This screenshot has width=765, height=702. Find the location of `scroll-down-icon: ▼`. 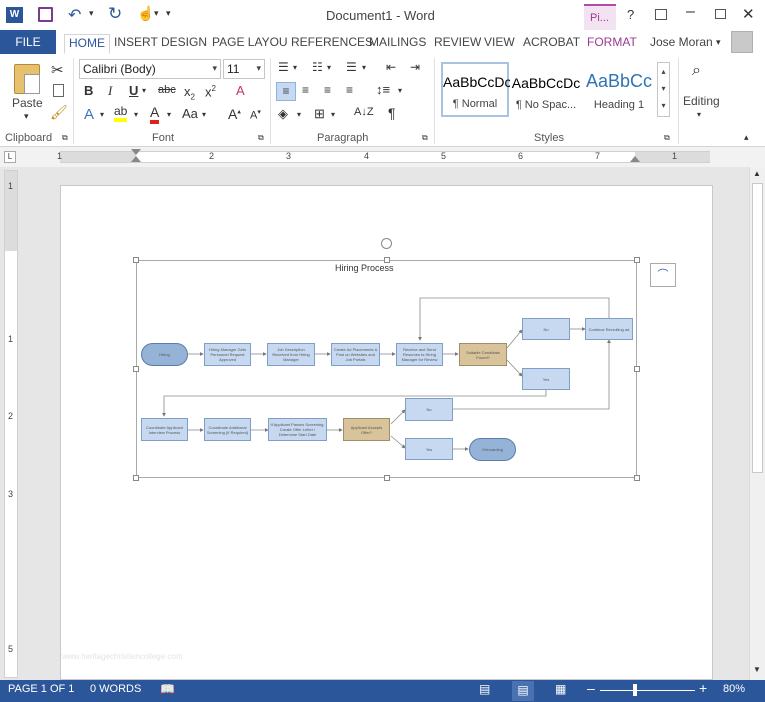

scroll-down-icon: ▼ is located at coordinates (757, 669).